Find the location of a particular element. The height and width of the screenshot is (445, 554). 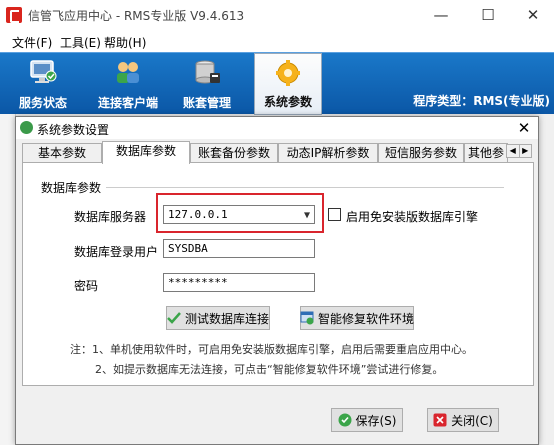

ribbon-system-params: 系统参数 is located at coordinates (288, 84).